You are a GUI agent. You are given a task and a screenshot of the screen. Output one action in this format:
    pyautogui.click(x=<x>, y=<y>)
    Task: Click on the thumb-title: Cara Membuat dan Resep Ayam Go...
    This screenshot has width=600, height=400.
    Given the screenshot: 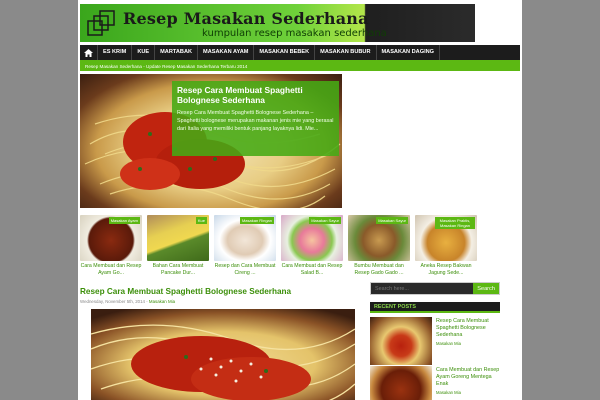 What is the action you would take?
    pyautogui.click(x=111, y=270)
    